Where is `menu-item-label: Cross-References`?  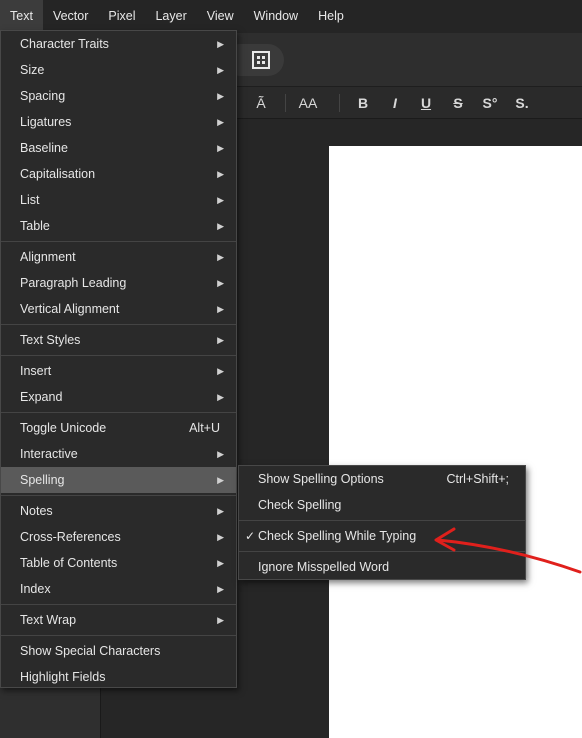 menu-item-label: Cross-References is located at coordinates (70, 537).